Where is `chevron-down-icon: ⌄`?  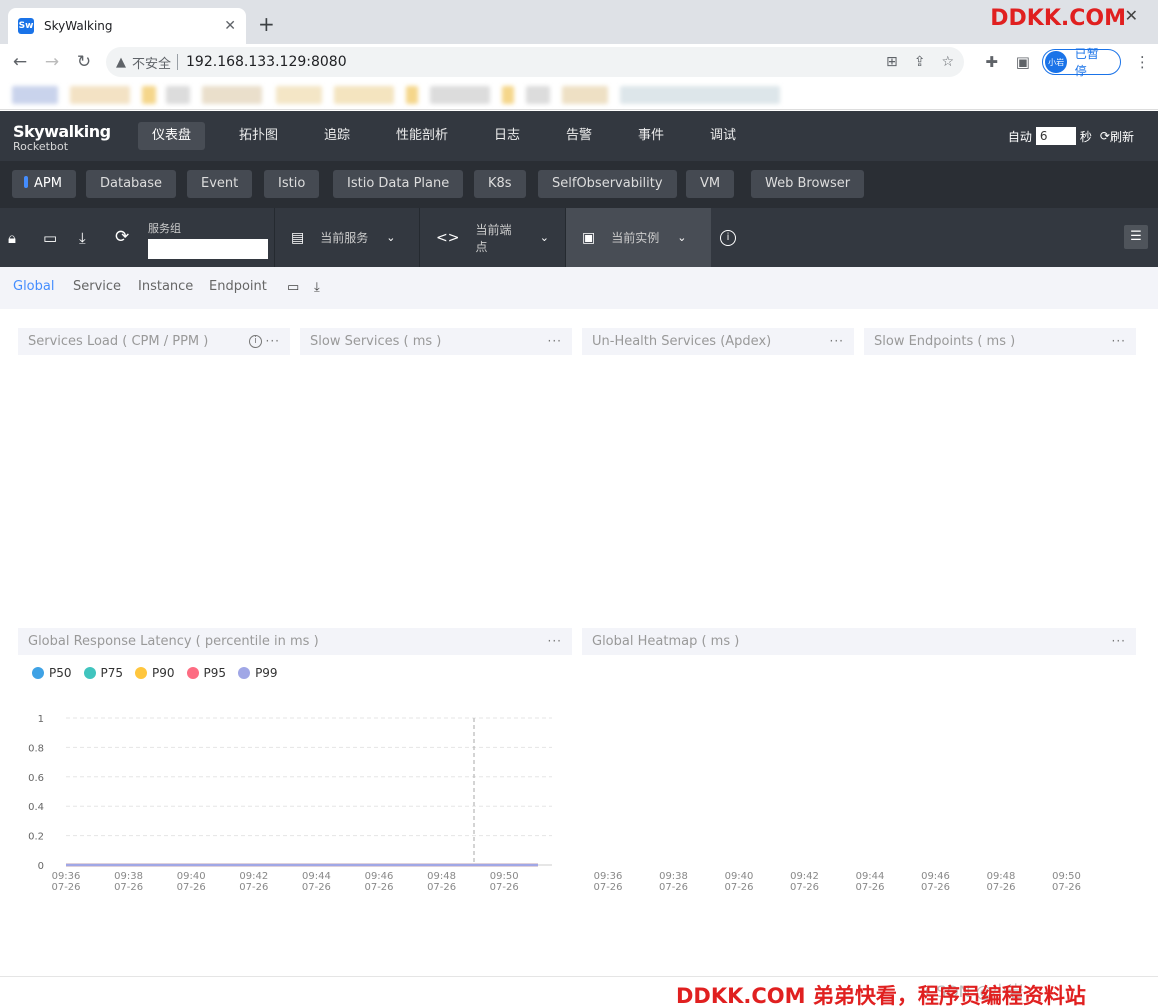
chevron-down-icon: ⌄ is located at coordinates (391, 237).